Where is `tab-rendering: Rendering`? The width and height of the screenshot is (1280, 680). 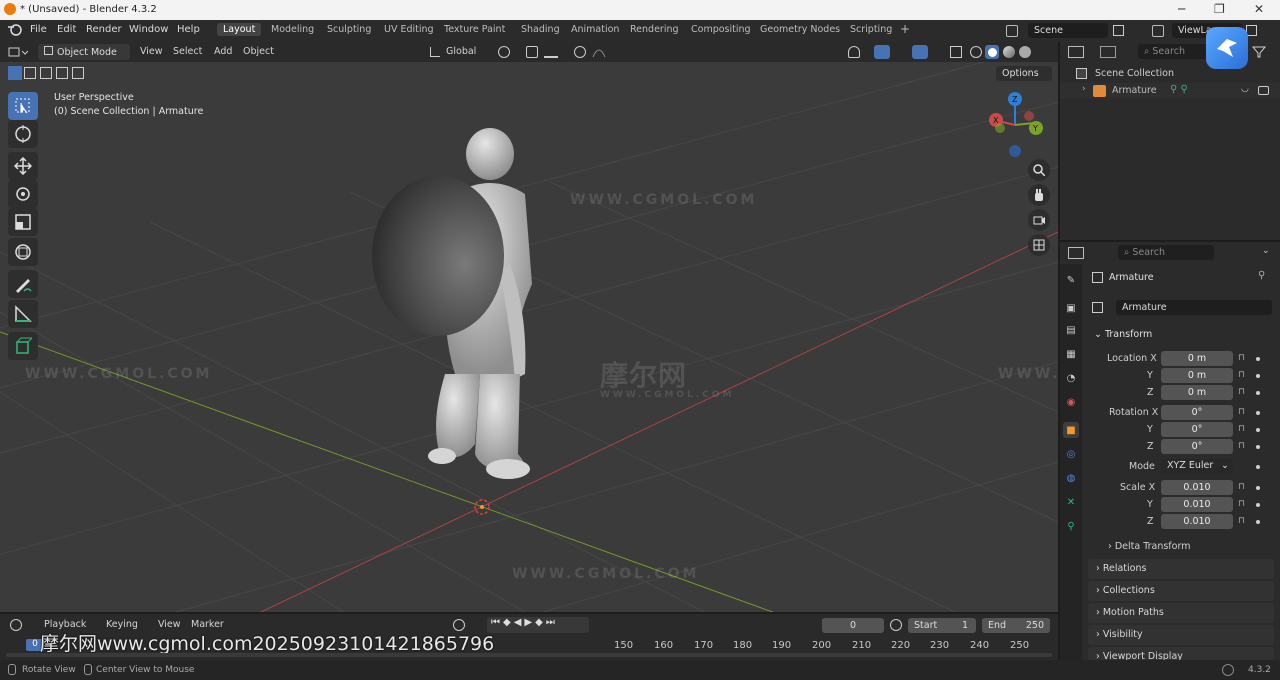 tab-rendering: Rendering is located at coordinates (654, 29).